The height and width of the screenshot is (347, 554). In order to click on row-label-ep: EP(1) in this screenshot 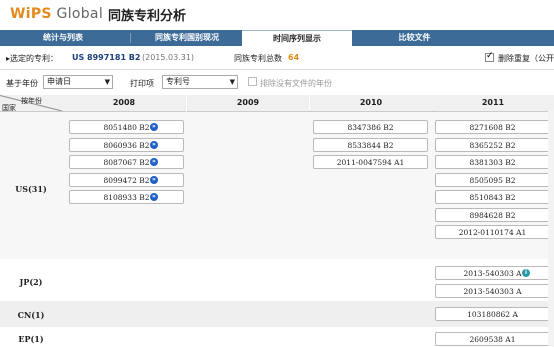, I will do `click(31, 339)`.